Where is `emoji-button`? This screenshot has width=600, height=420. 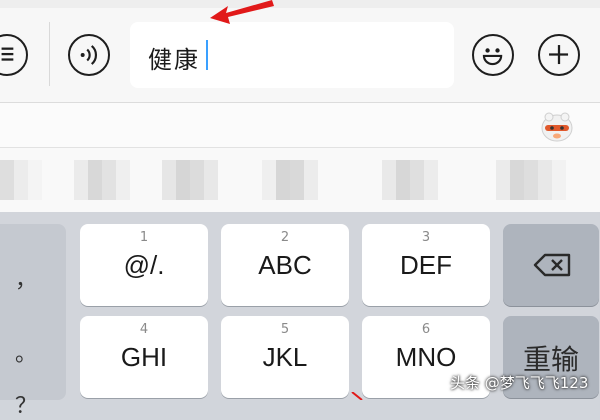
emoji-button is located at coordinates (493, 55).